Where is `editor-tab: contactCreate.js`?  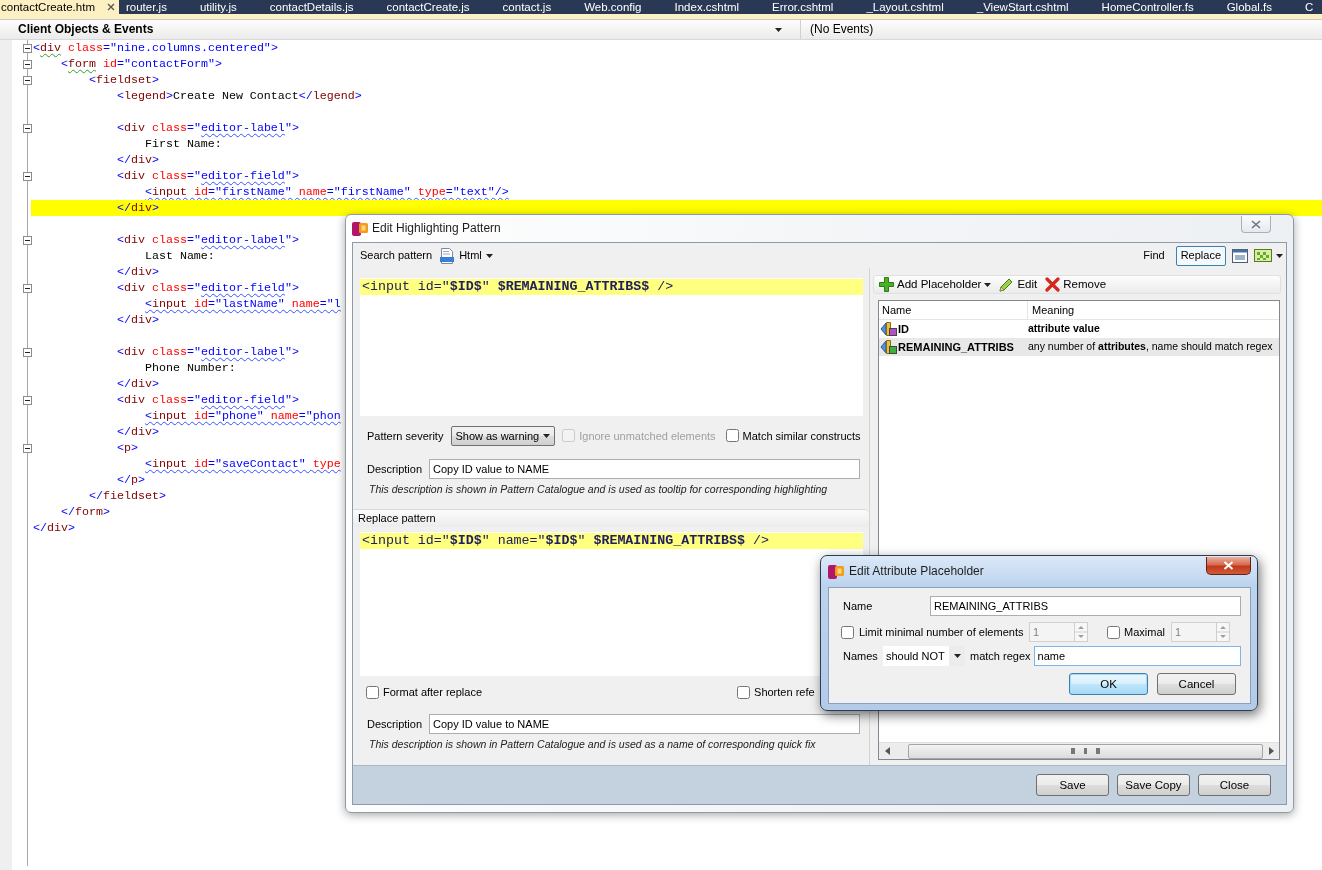
editor-tab: contactCreate.js is located at coordinates (439, 7).